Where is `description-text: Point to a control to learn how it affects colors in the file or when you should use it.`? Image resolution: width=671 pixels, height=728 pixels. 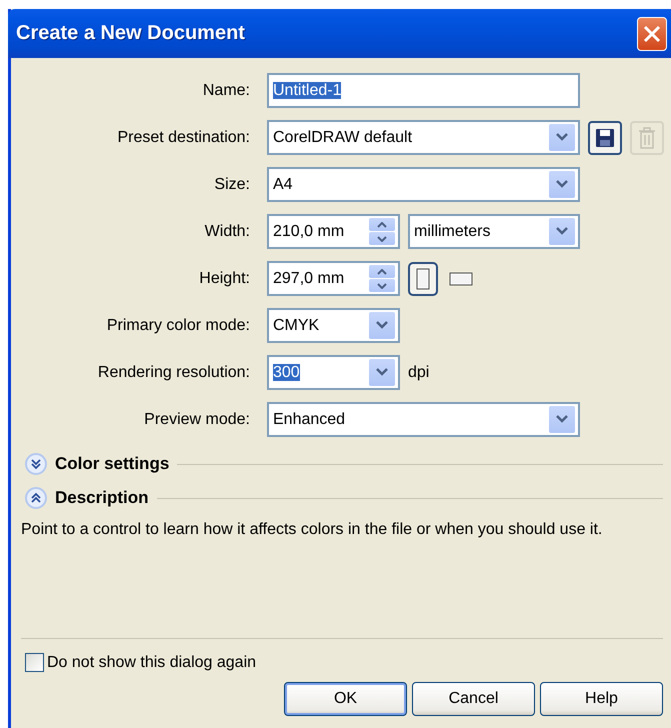
description-text: Point to a control to learn how it affects colors in the file or when you should use it. is located at coordinates (312, 530).